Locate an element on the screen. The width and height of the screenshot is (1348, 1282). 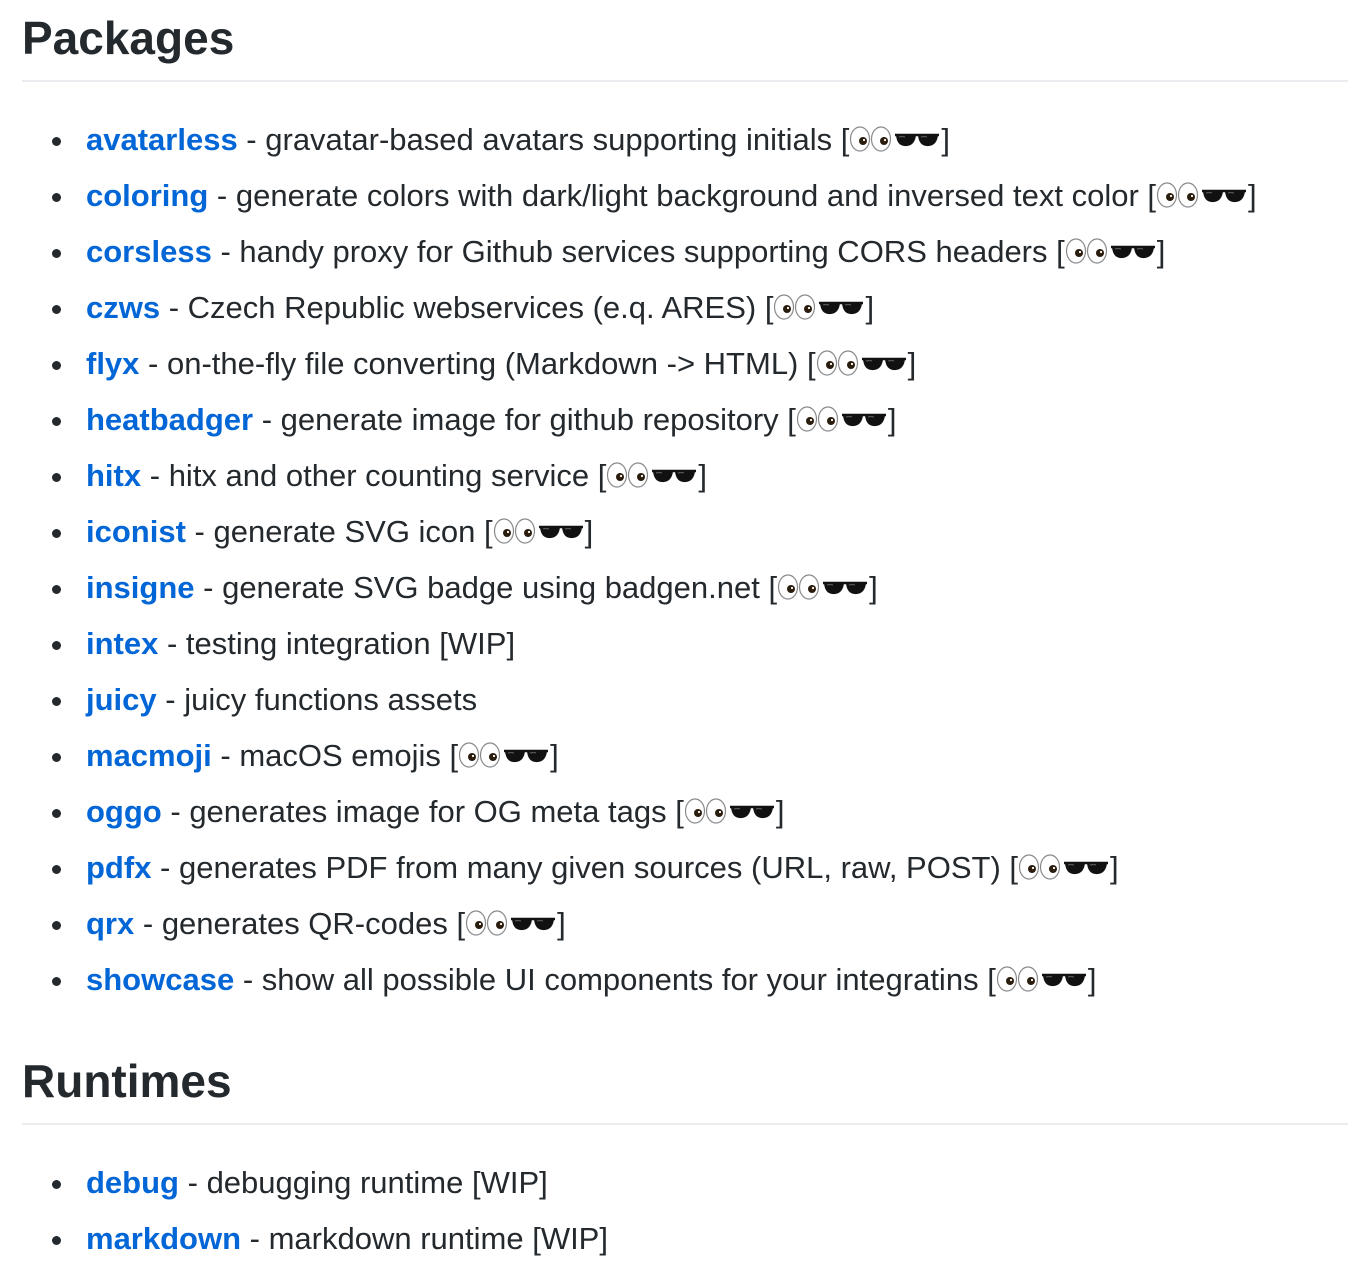
link-qrx: qrx is located at coordinates (110, 923).